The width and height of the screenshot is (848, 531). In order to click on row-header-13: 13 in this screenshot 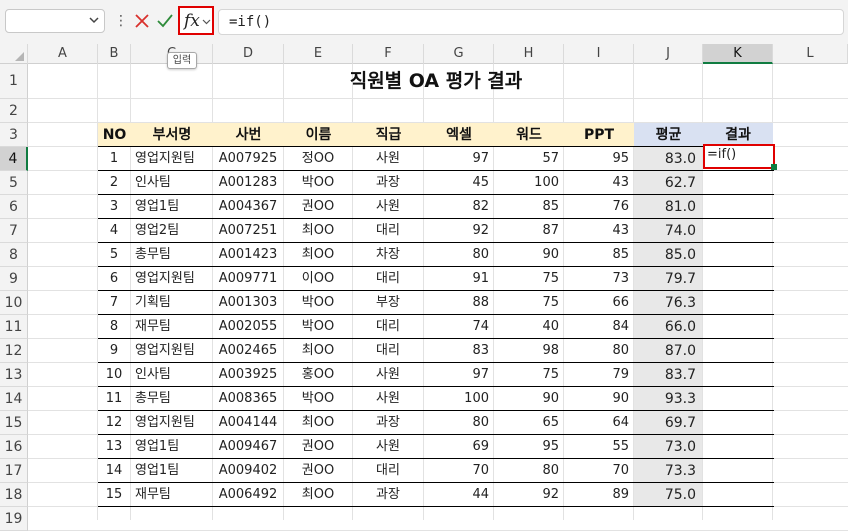, I will do `click(14, 375)`.